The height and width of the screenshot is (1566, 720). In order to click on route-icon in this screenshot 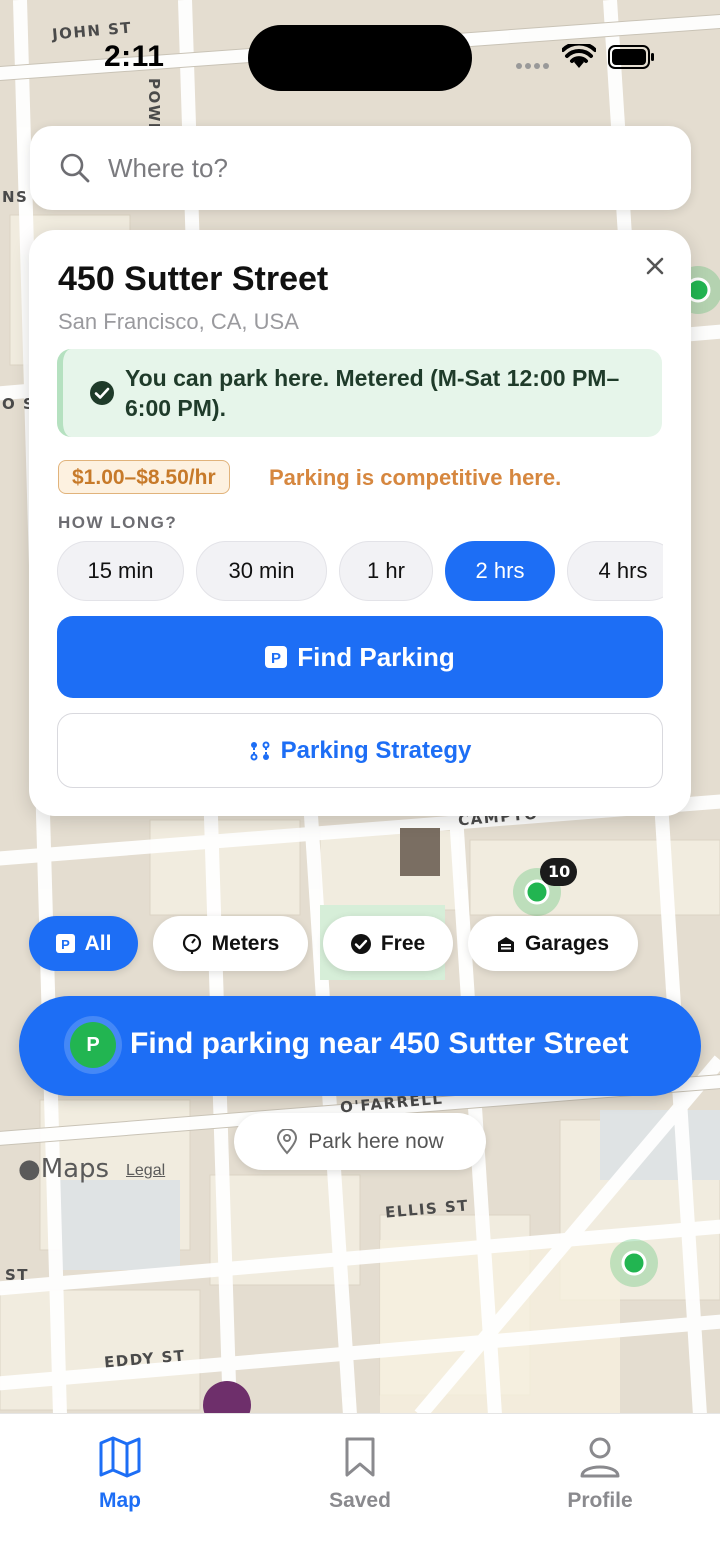, I will do `click(260, 750)`.